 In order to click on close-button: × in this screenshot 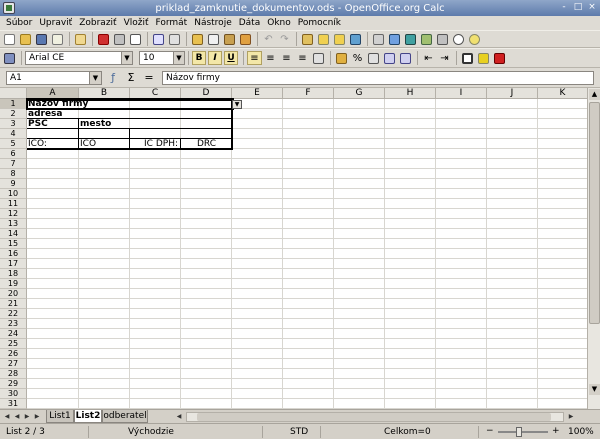, I will do `click(592, 8)`.